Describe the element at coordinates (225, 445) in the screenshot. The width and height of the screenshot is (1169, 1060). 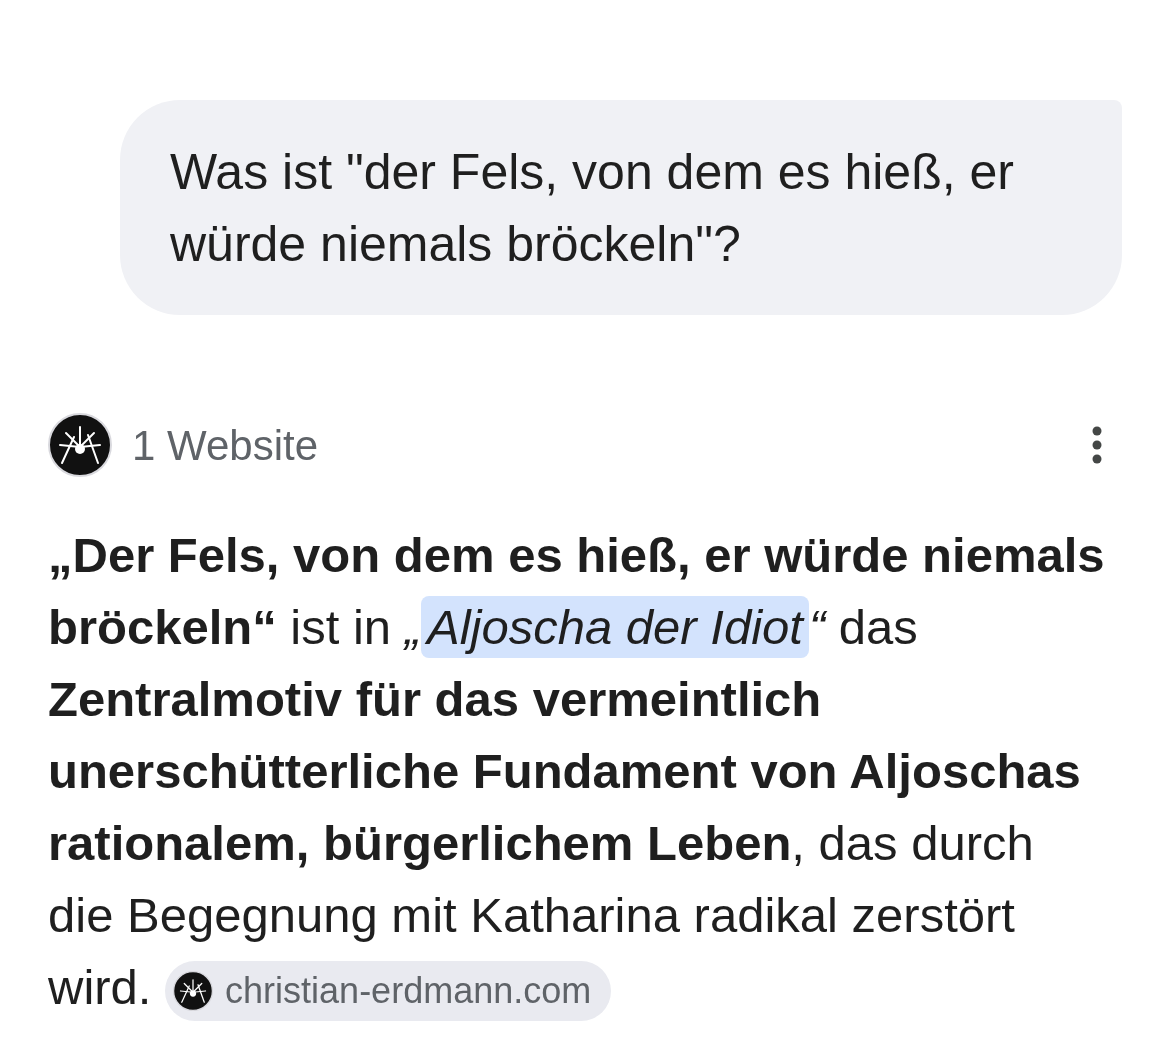
I see `sources-count: 1 Website` at that location.